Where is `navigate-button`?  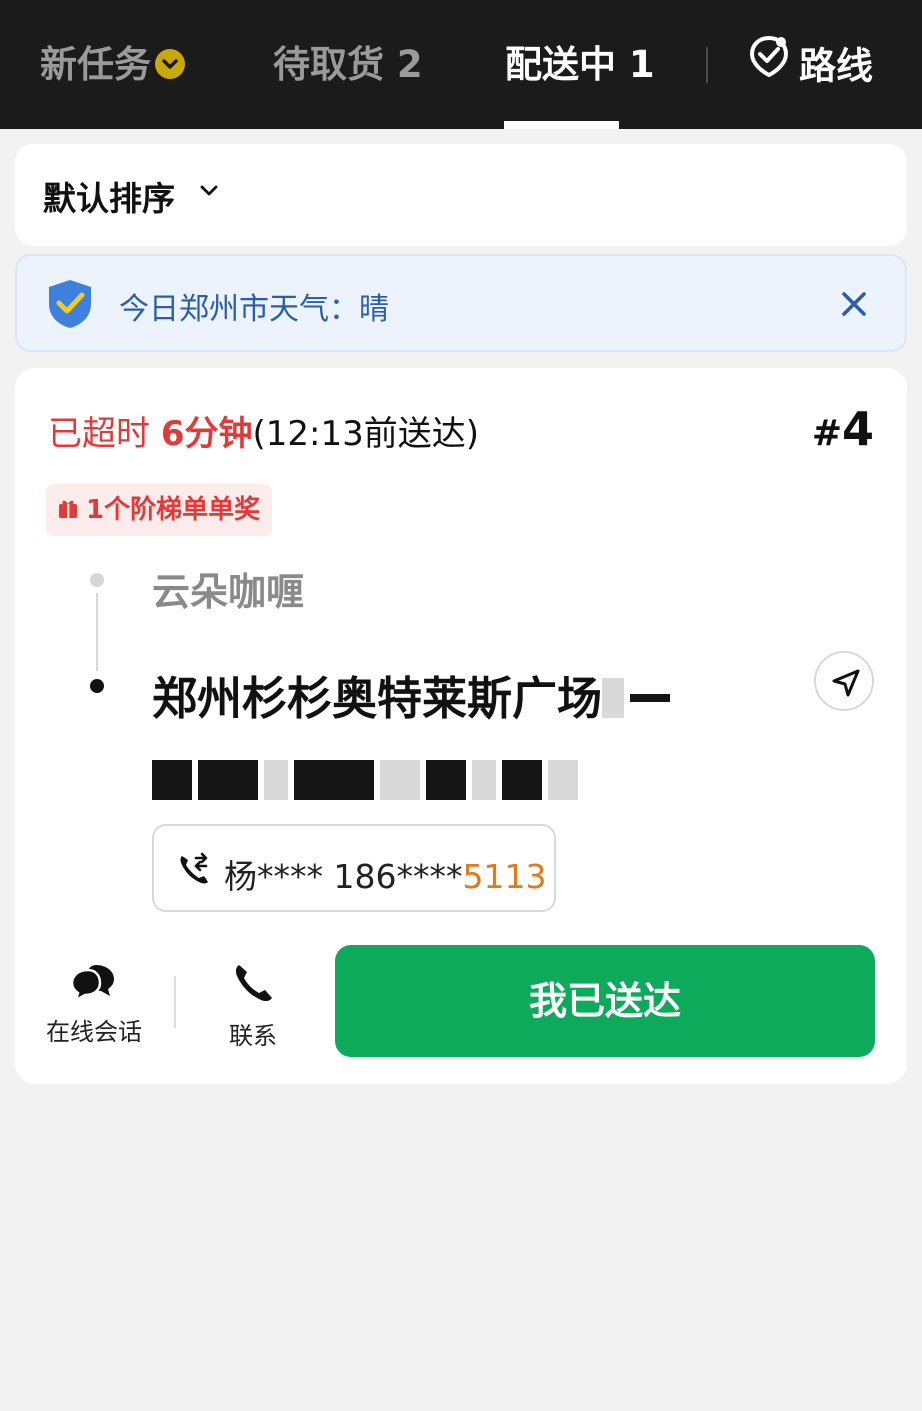 navigate-button is located at coordinates (844, 681).